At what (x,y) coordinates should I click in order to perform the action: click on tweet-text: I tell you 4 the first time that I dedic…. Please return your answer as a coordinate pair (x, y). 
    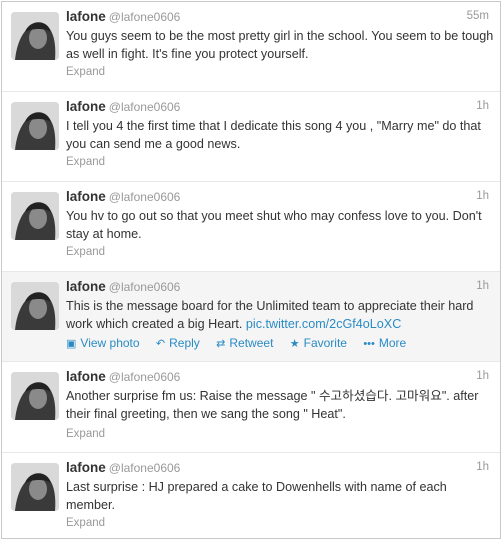
    Looking at the image, I should click on (273, 135).